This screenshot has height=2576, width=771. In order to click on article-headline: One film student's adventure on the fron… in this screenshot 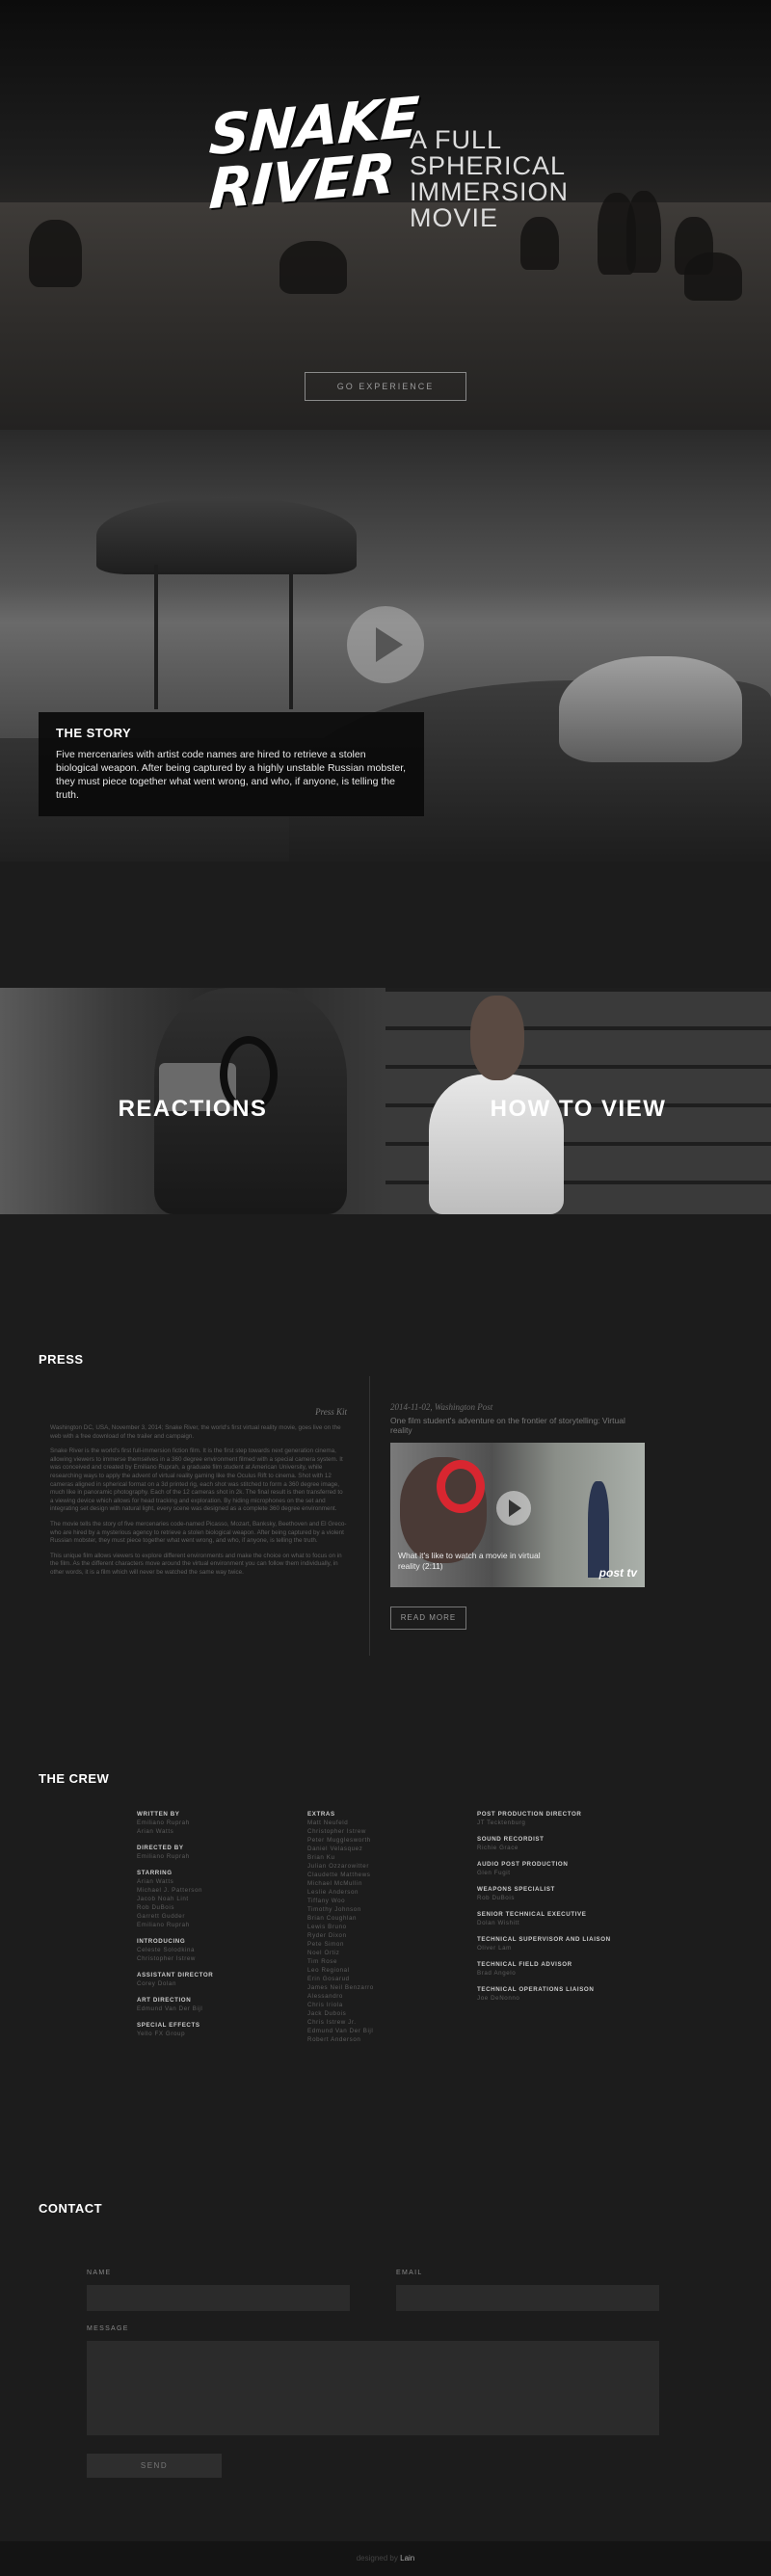, I will do `click(520, 1425)`.